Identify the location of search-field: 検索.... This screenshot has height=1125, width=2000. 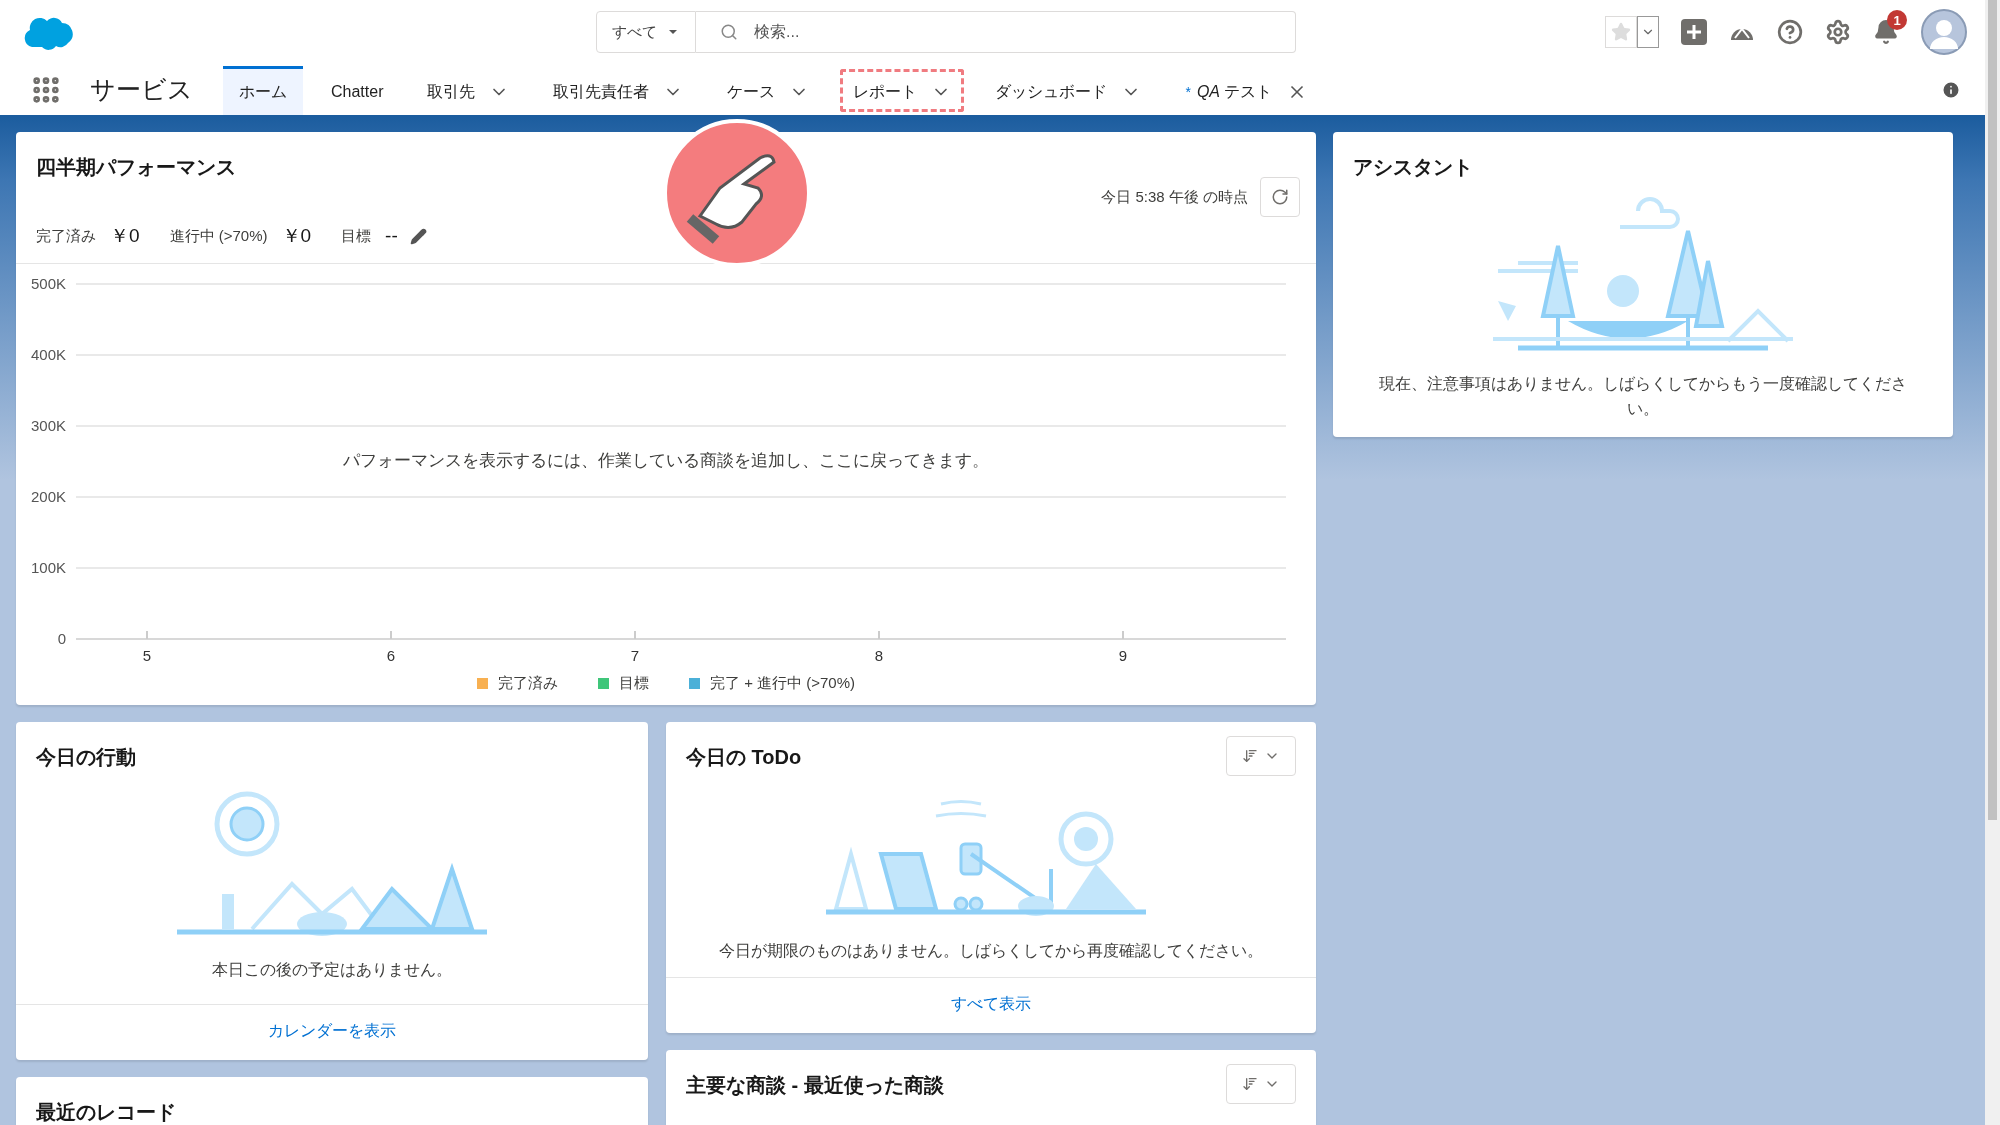
(996, 32).